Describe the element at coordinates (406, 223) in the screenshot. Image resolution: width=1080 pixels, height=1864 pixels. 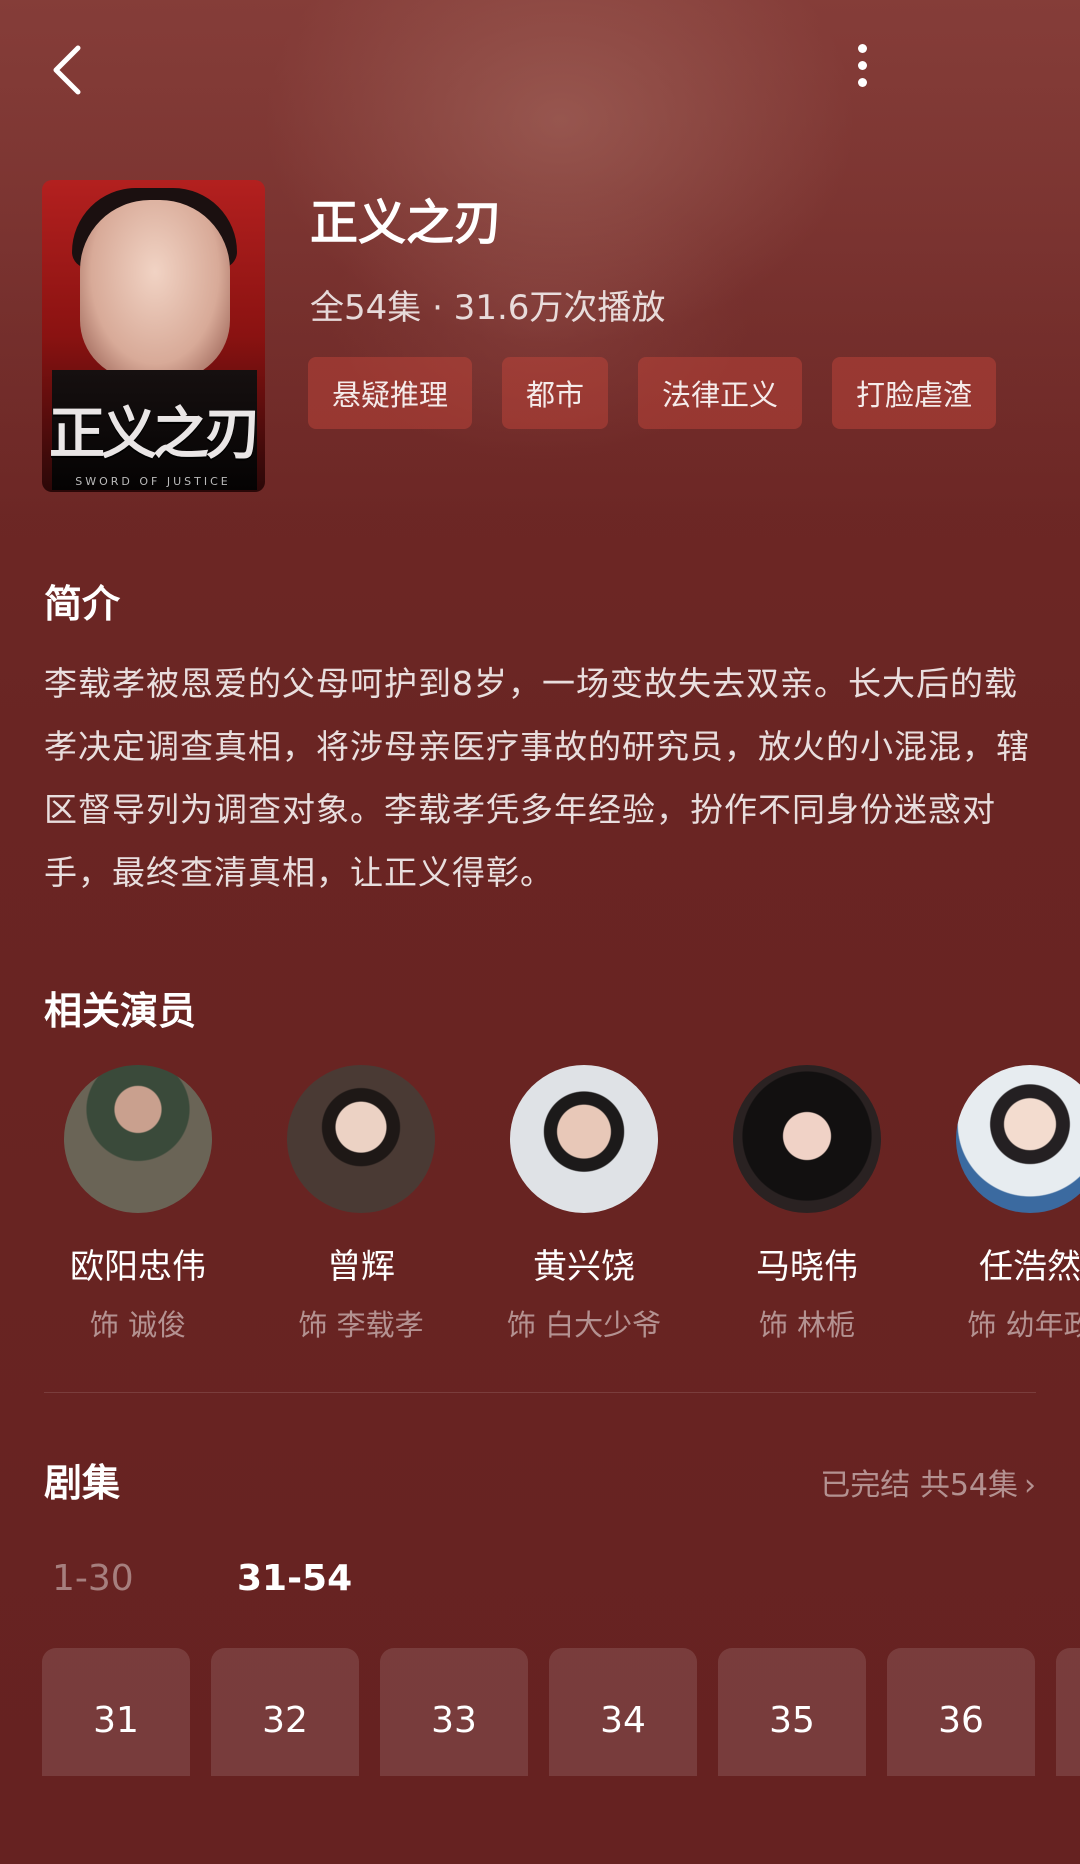
I see `drama-title: 正义之刃` at that location.